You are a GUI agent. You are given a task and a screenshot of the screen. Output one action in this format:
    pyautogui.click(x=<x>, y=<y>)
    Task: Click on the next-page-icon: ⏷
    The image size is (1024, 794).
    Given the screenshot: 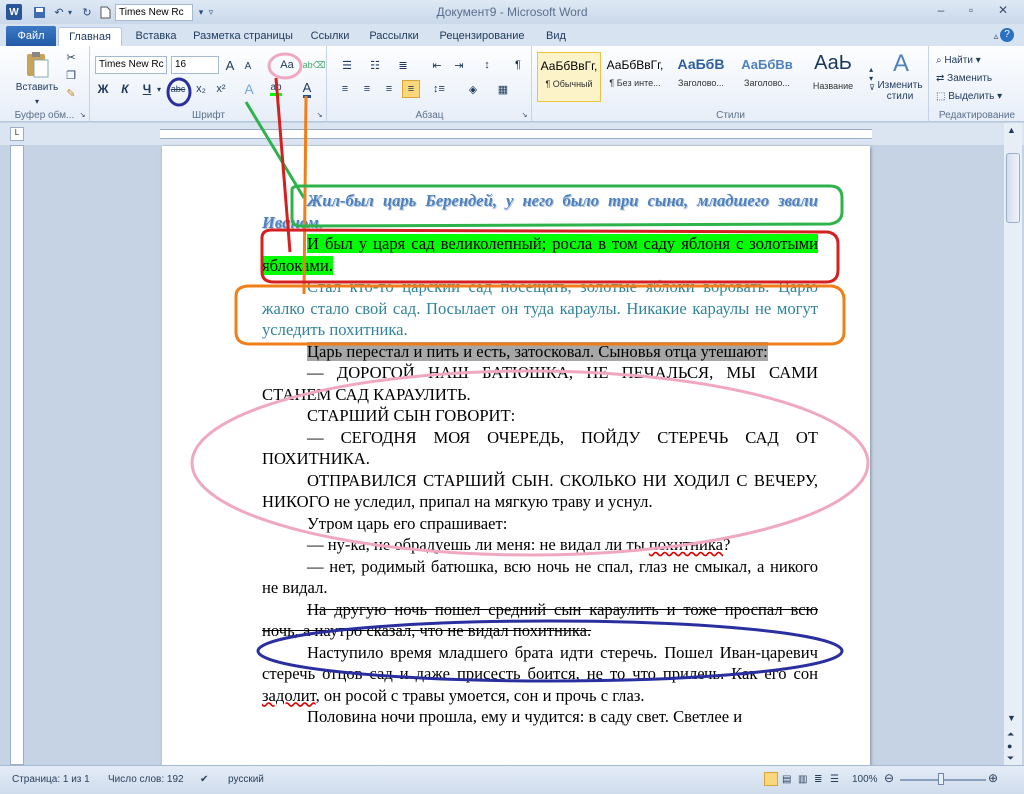 What is the action you would take?
    pyautogui.click(x=1010, y=758)
    